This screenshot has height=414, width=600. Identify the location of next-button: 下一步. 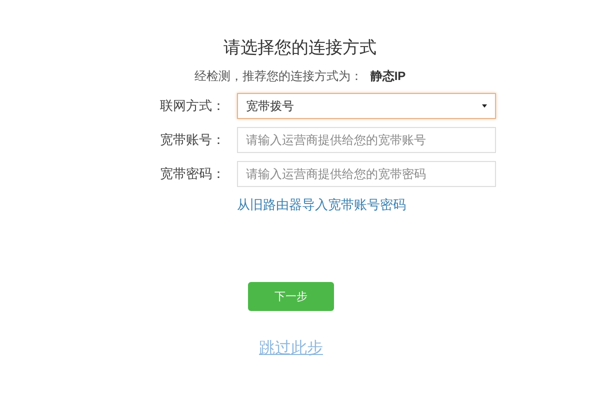
(291, 296).